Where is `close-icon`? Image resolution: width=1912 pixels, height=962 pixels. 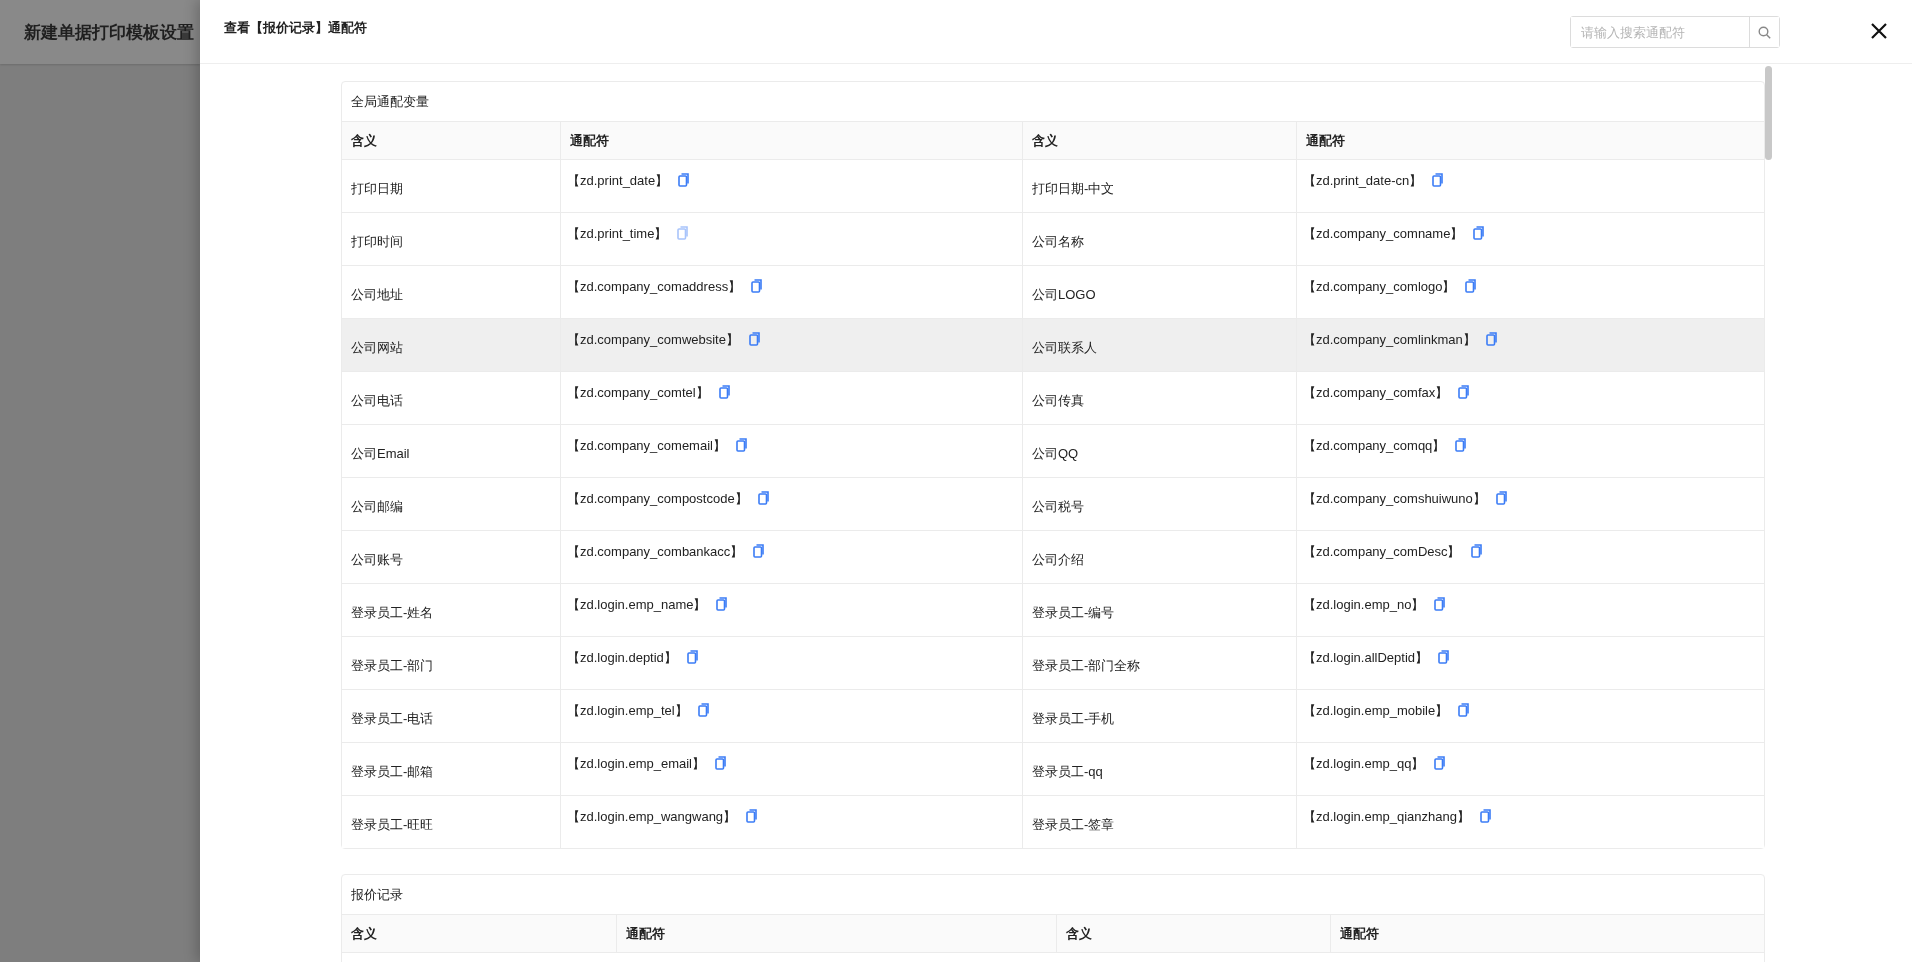 close-icon is located at coordinates (1879, 31).